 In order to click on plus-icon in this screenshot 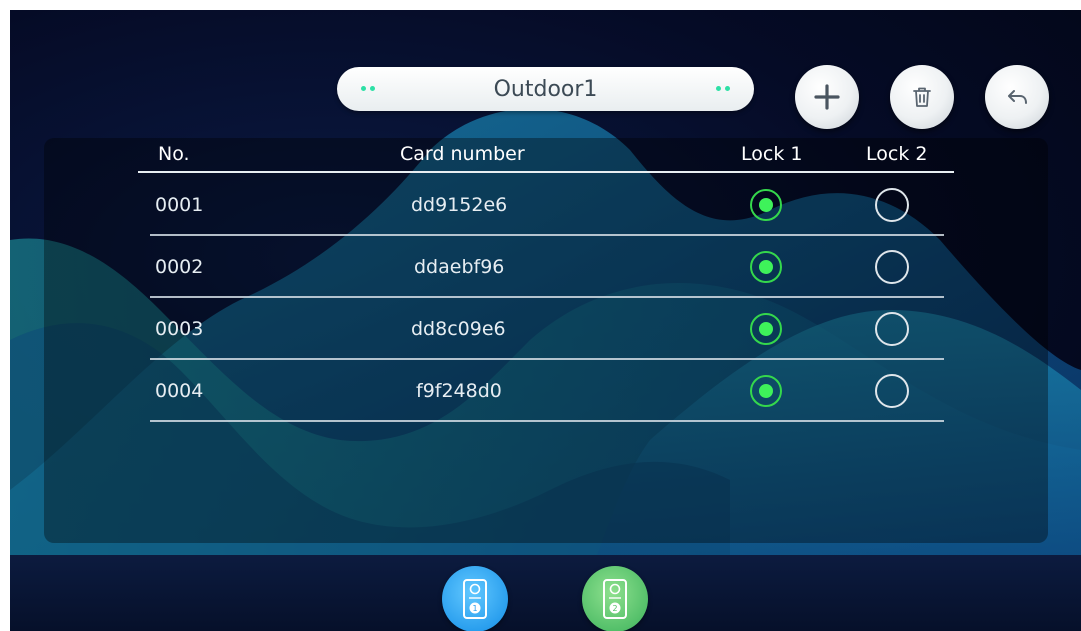, I will do `click(827, 97)`.